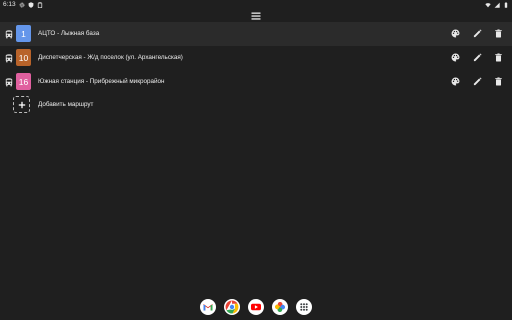  I want to click on app-drawer-icon, so click(304, 307).